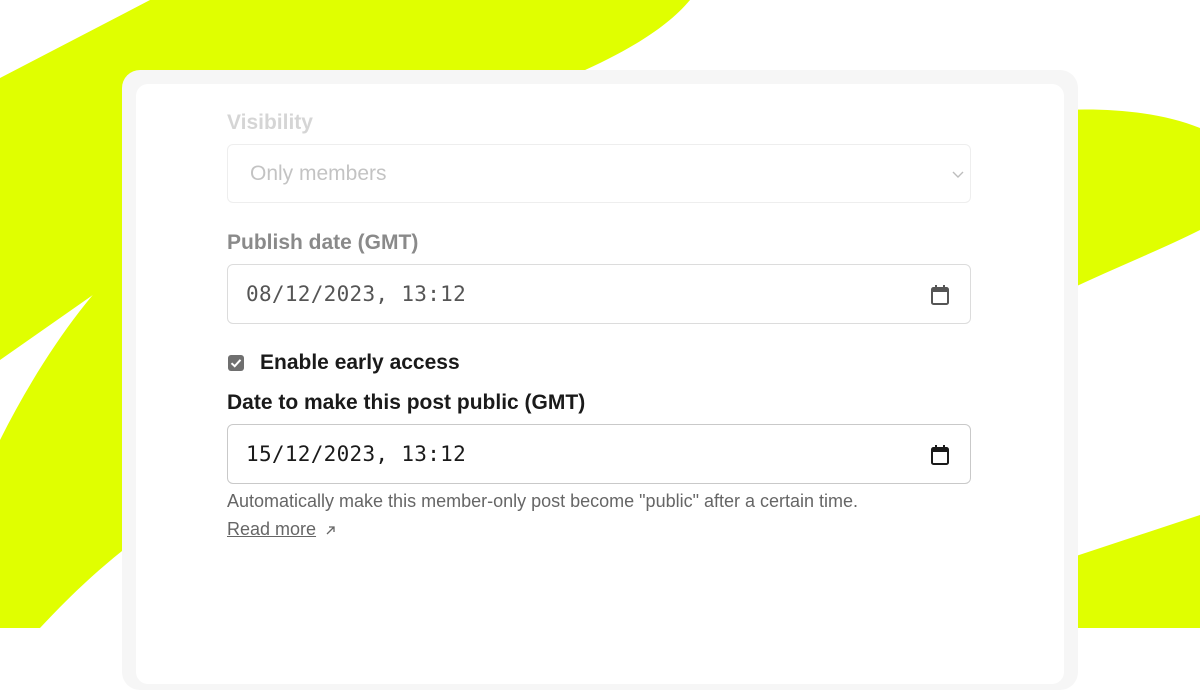 This screenshot has width=1200, height=690. Describe the element at coordinates (406, 402) in the screenshot. I see `public-date-label: Date to make this post public (GMT)` at that location.